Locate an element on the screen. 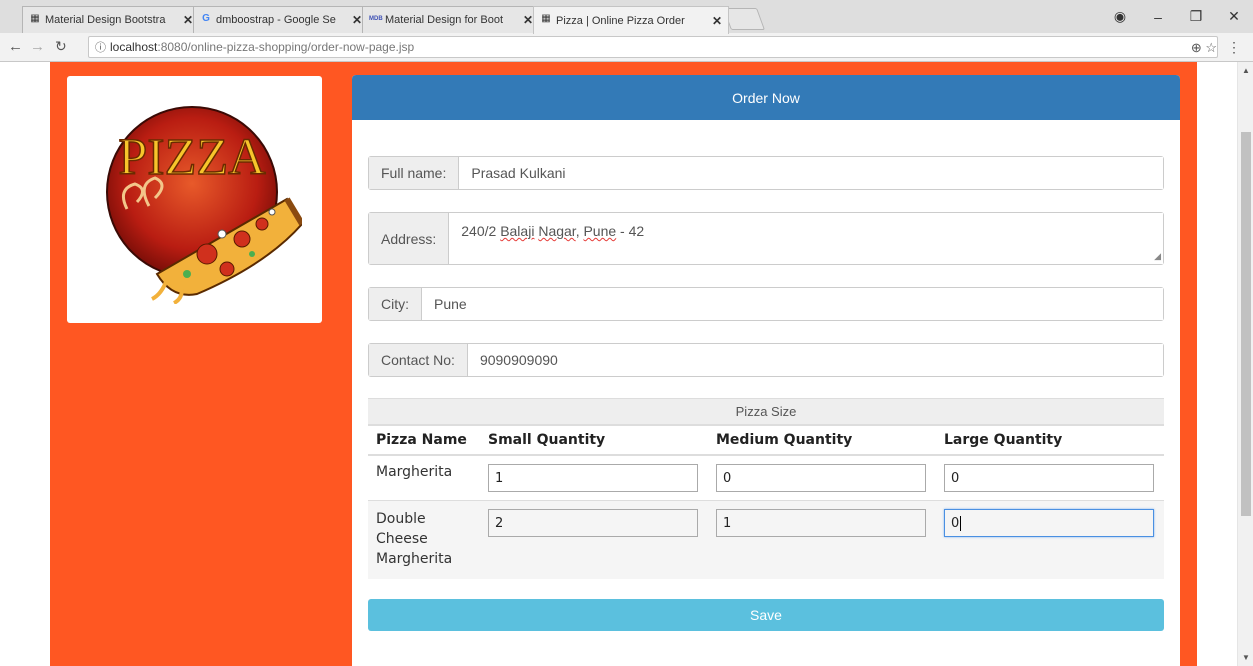 The width and height of the screenshot is (1253, 666). info-icon: ⓘ is located at coordinates (100, 47).